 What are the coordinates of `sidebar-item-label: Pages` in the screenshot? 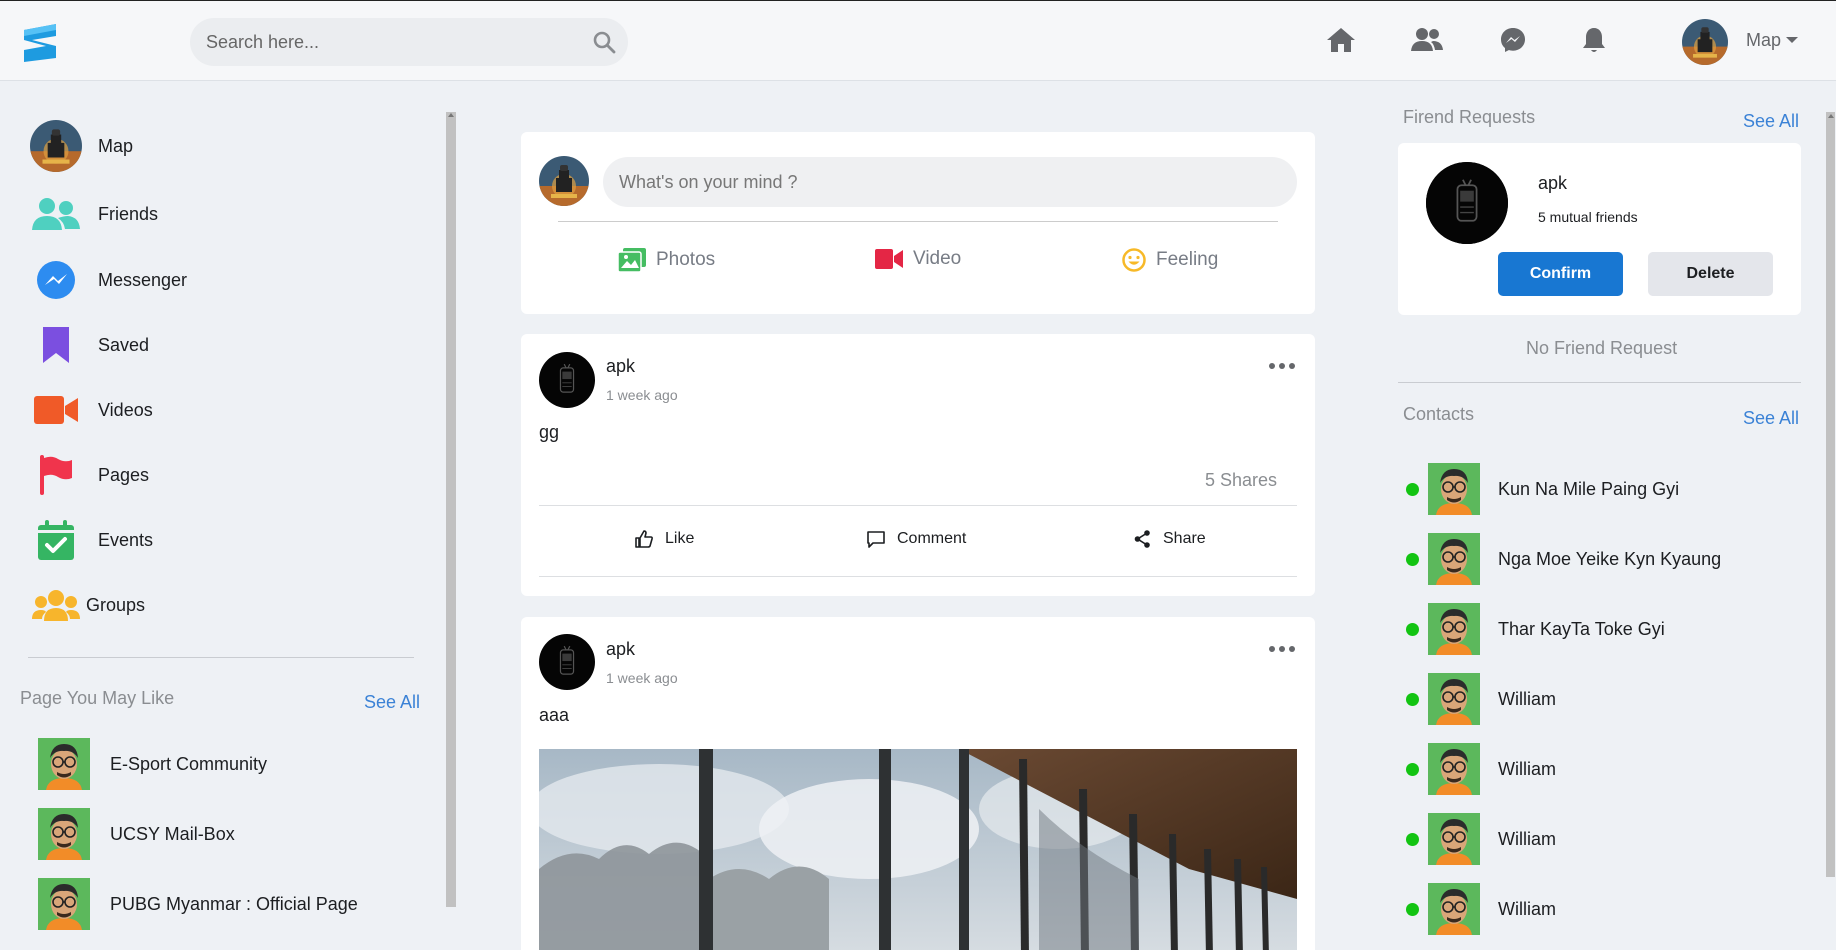 It's located at (124, 474).